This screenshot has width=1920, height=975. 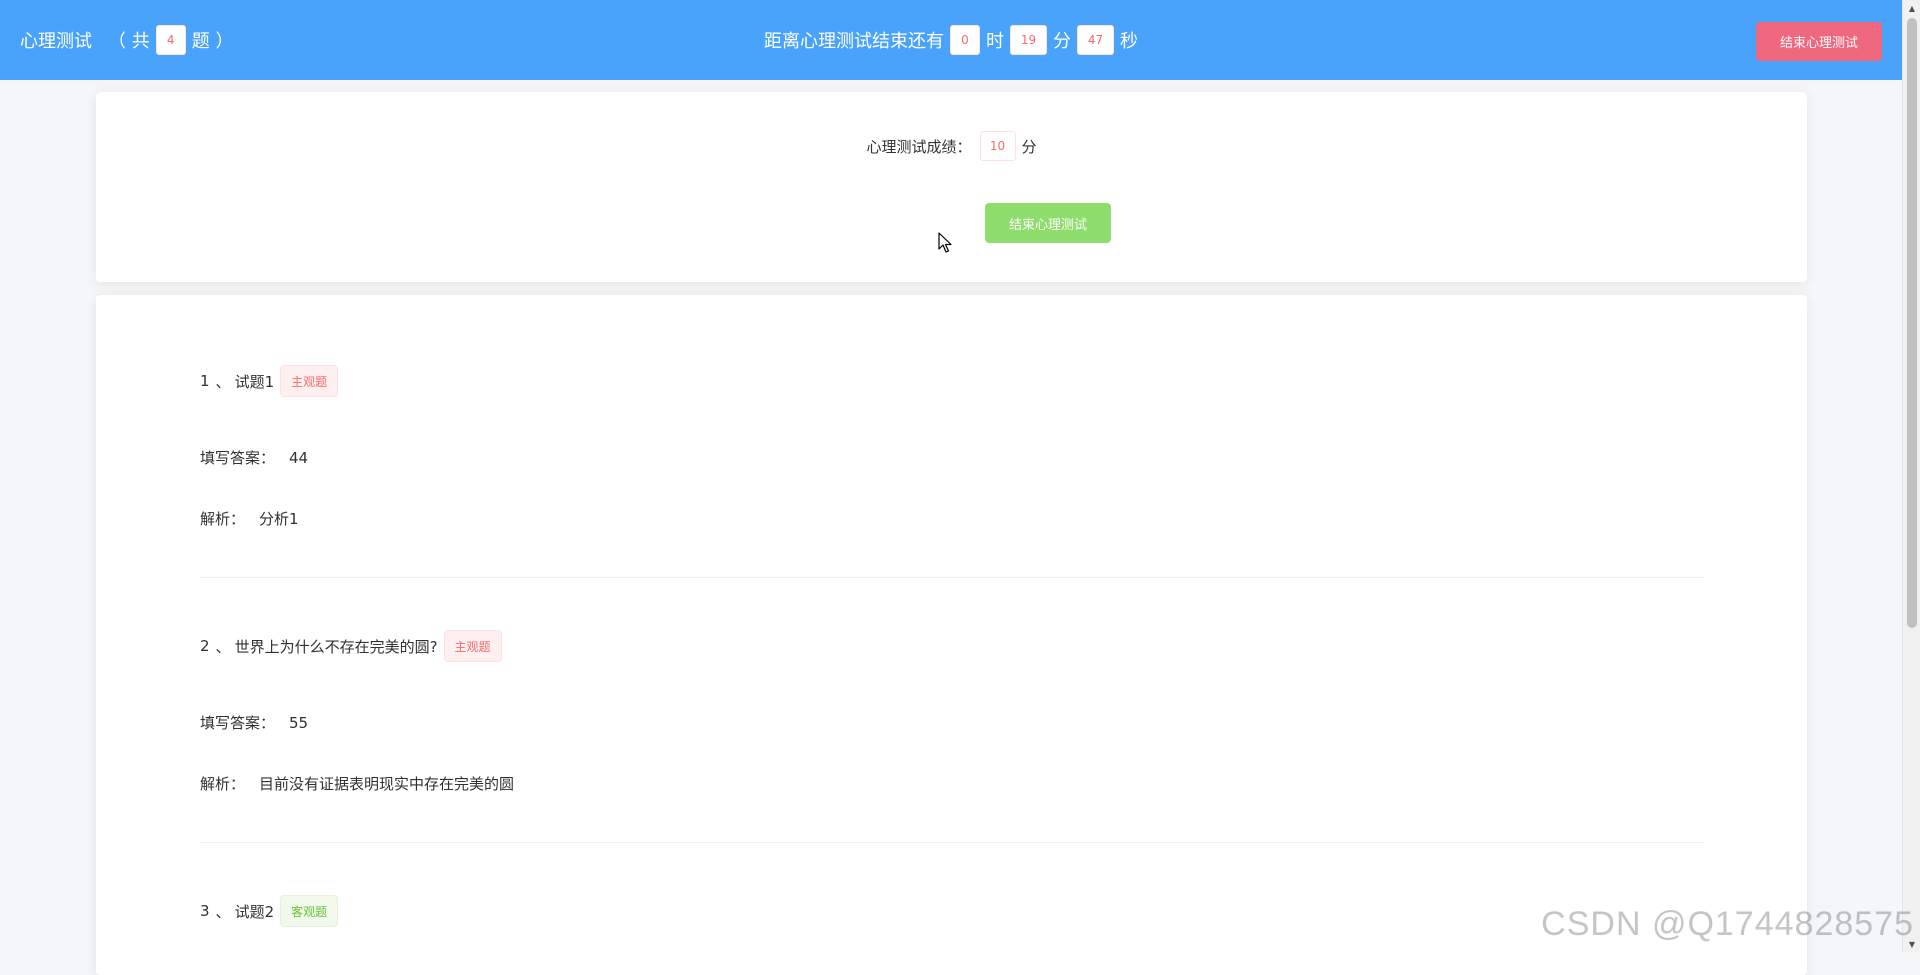 I want to click on countdown-seconds-unit: 秒, so click(x=1129, y=40).